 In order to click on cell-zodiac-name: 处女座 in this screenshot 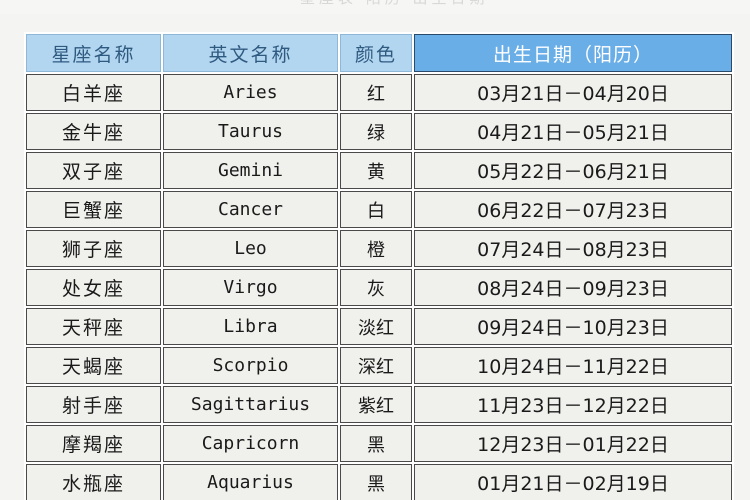, I will do `click(93, 287)`.